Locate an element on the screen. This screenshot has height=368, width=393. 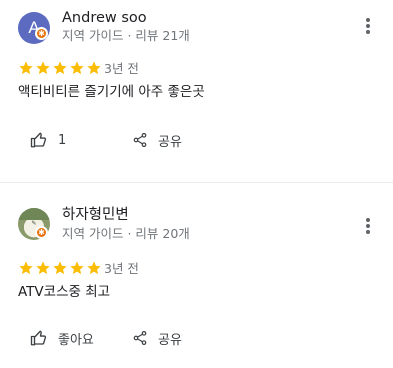
reviewer-name: 하자형민변 is located at coordinates (95, 215).